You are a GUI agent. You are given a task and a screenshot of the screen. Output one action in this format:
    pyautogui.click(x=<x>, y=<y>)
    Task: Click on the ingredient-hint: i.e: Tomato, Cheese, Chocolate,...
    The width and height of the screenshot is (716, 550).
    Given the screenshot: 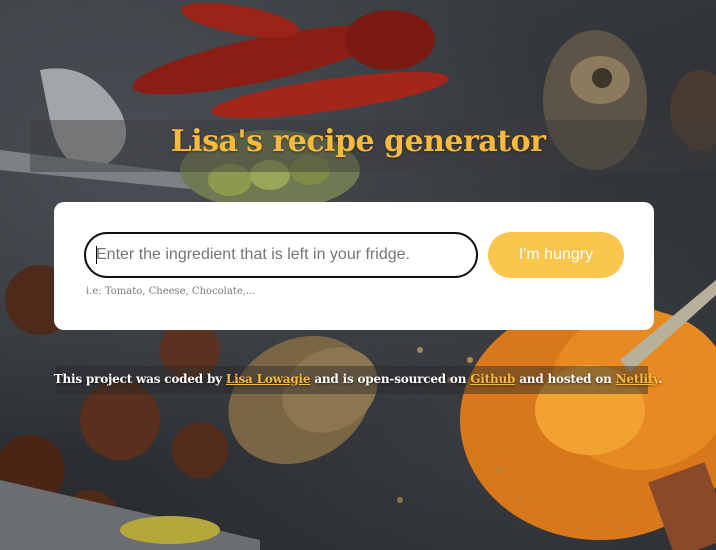 What is the action you would take?
    pyautogui.click(x=171, y=291)
    